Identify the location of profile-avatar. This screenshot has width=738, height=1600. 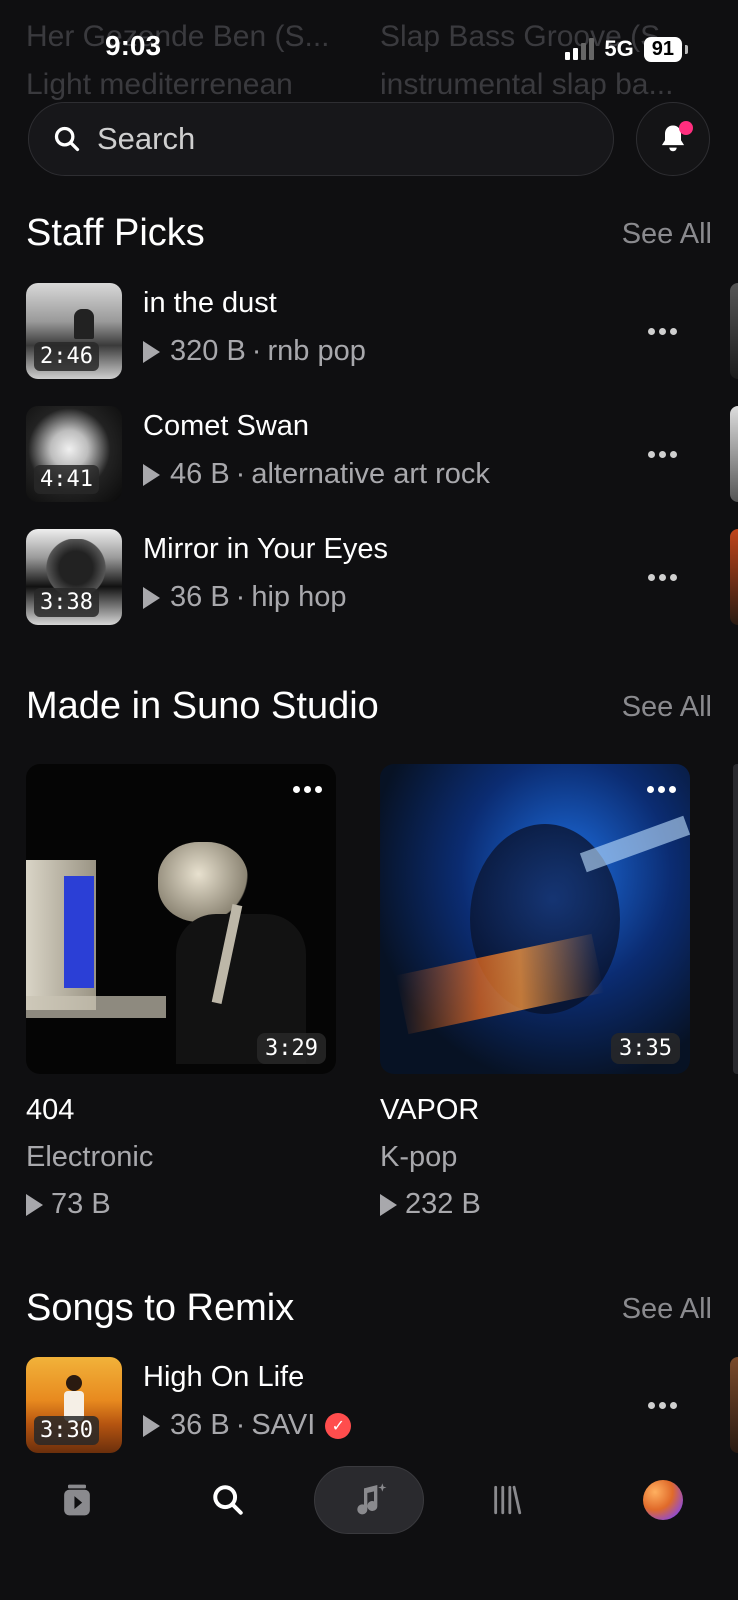
(663, 1500).